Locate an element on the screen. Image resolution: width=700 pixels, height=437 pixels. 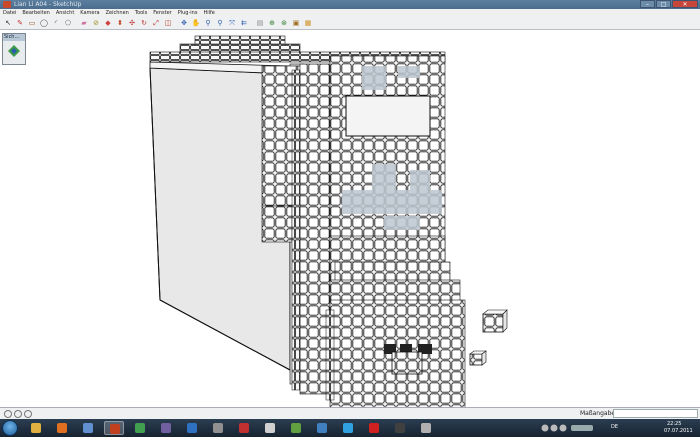
app-purple-icon is located at coordinates (166, 428).